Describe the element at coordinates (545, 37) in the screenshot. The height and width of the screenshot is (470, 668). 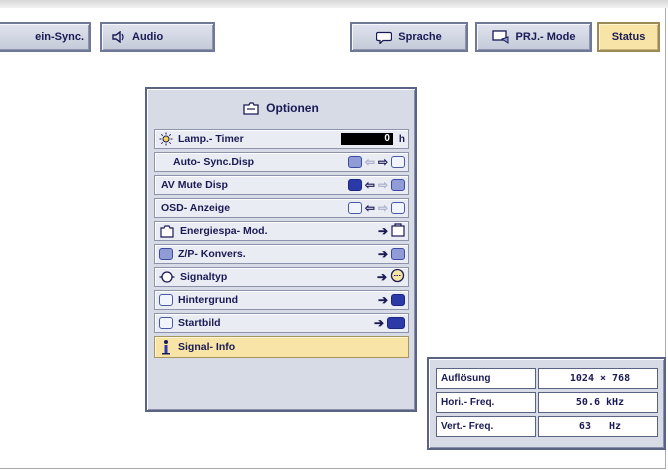
I see `tab-label: PRJ.- Mode` at that location.